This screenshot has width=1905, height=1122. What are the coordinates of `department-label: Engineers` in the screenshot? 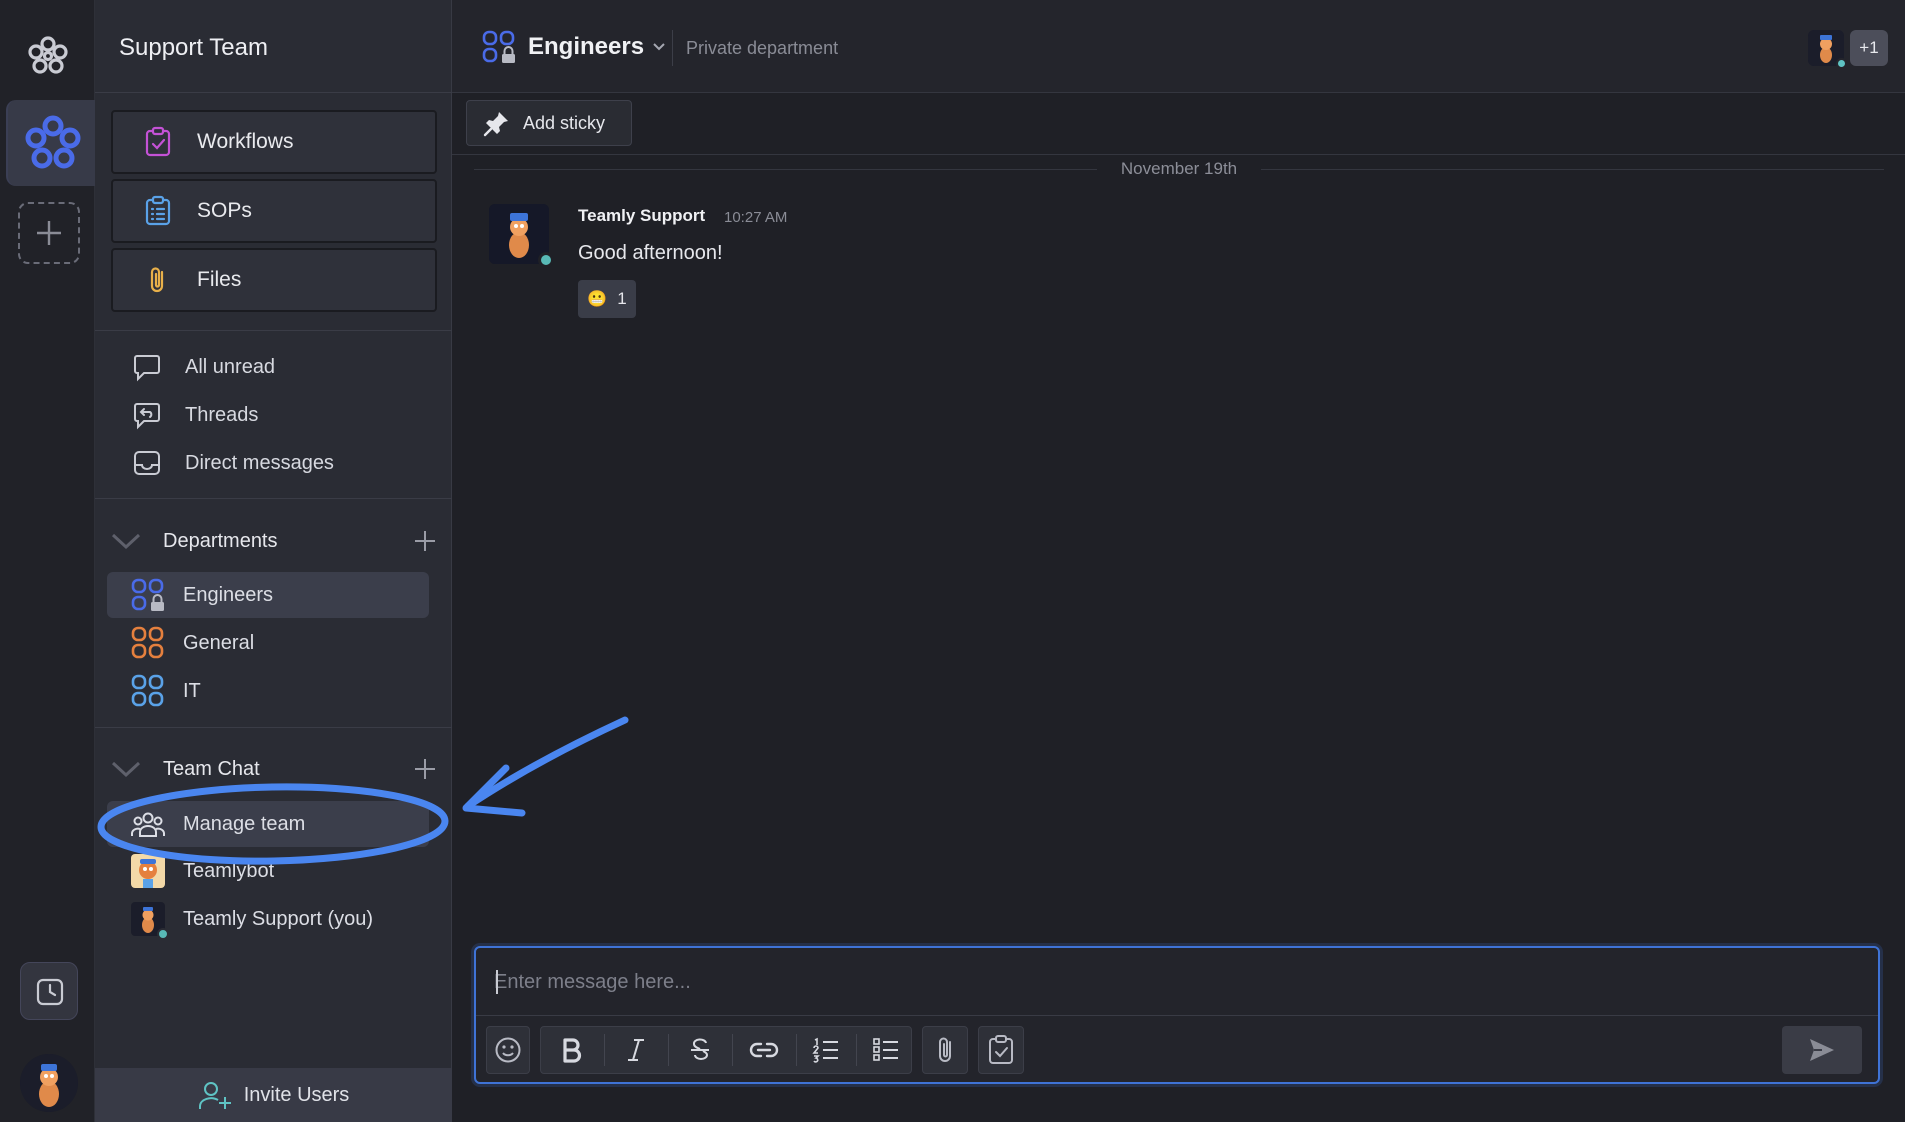 It's located at (228, 594).